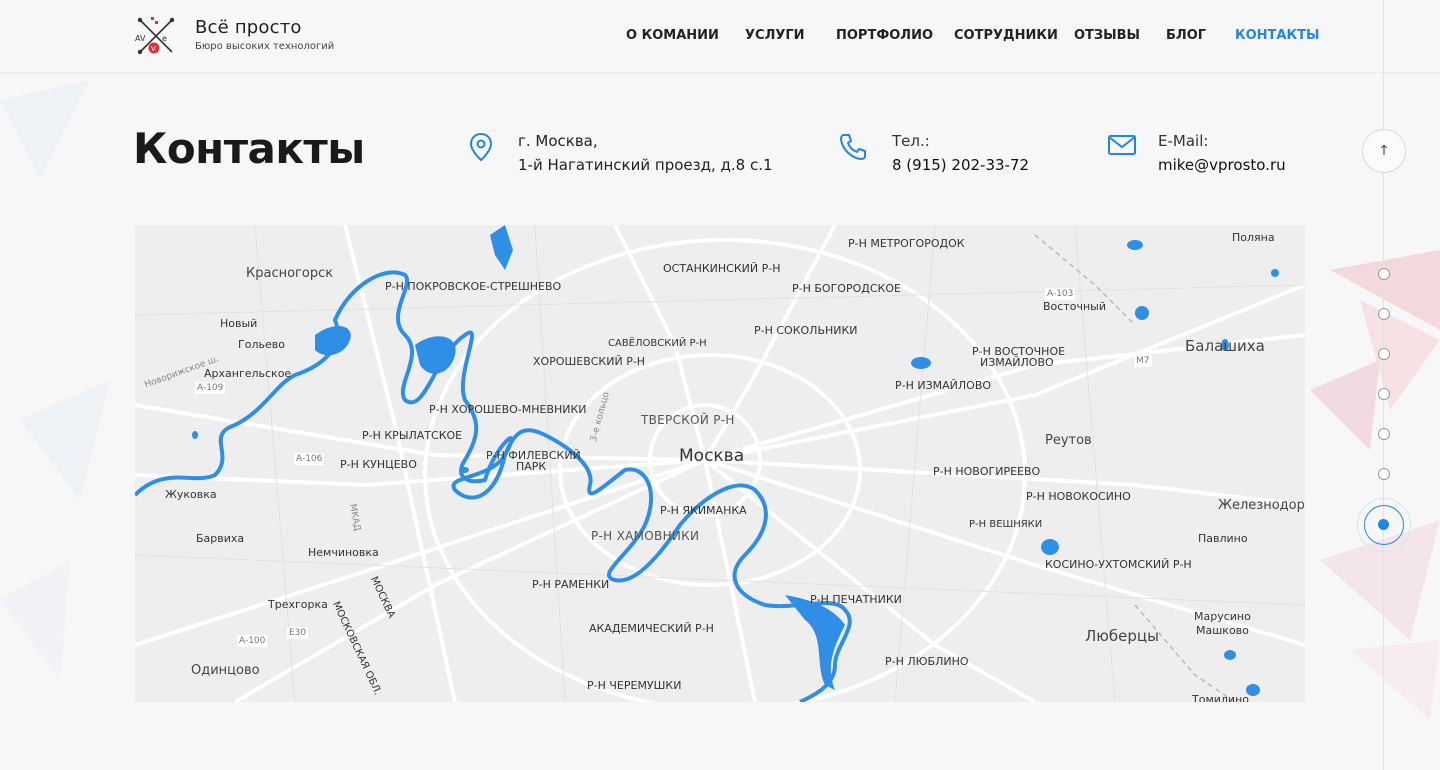  What do you see at coordinates (164, 38) in the screenshot?
I see `svg-text: e` at bounding box center [164, 38].